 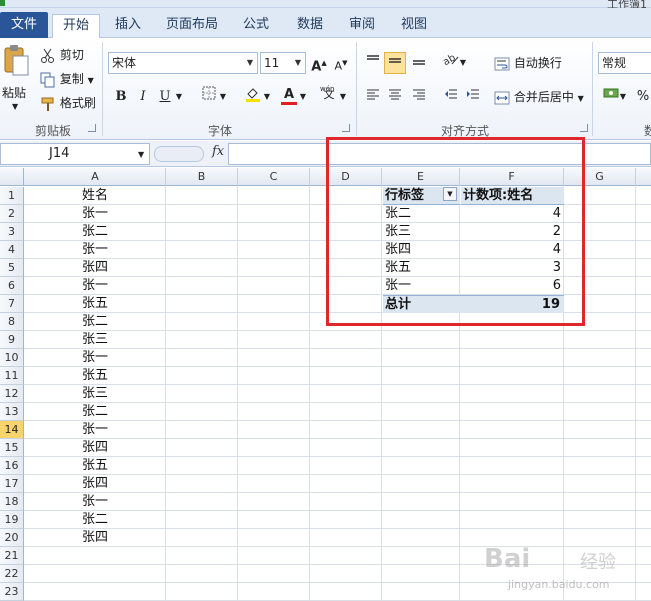 What do you see at coordinates (329, 95) in the screenshot?
I see `phonetic-guide-icon: wén 文` at bounding box center [329, 95].